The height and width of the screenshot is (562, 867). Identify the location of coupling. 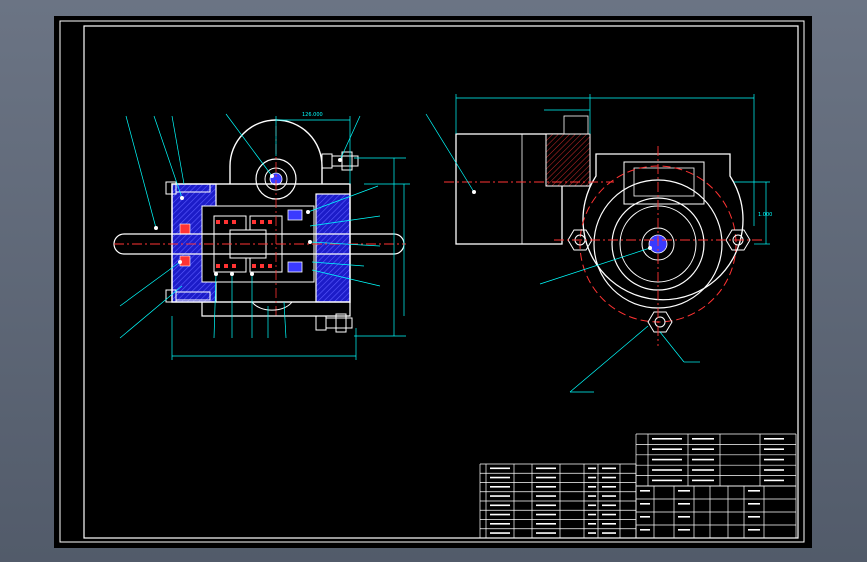
(568, 160).